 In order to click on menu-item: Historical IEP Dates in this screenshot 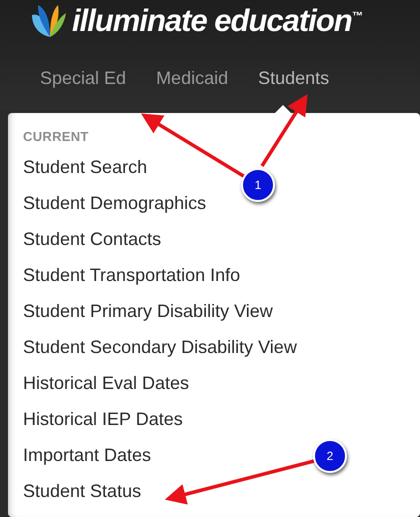, I will do `click(103, 426)`.